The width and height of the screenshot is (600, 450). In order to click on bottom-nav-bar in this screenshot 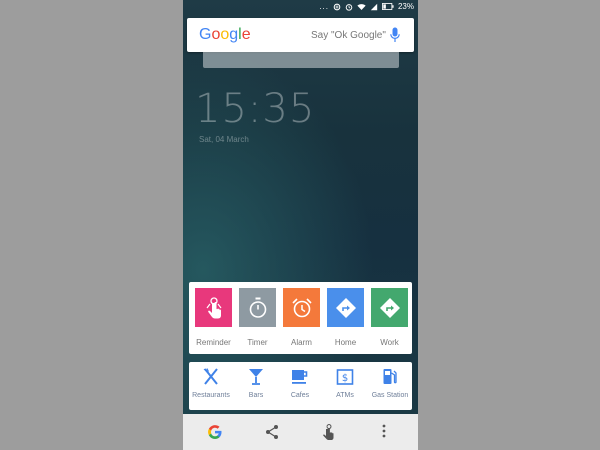, I will do `click(300, 432)`.